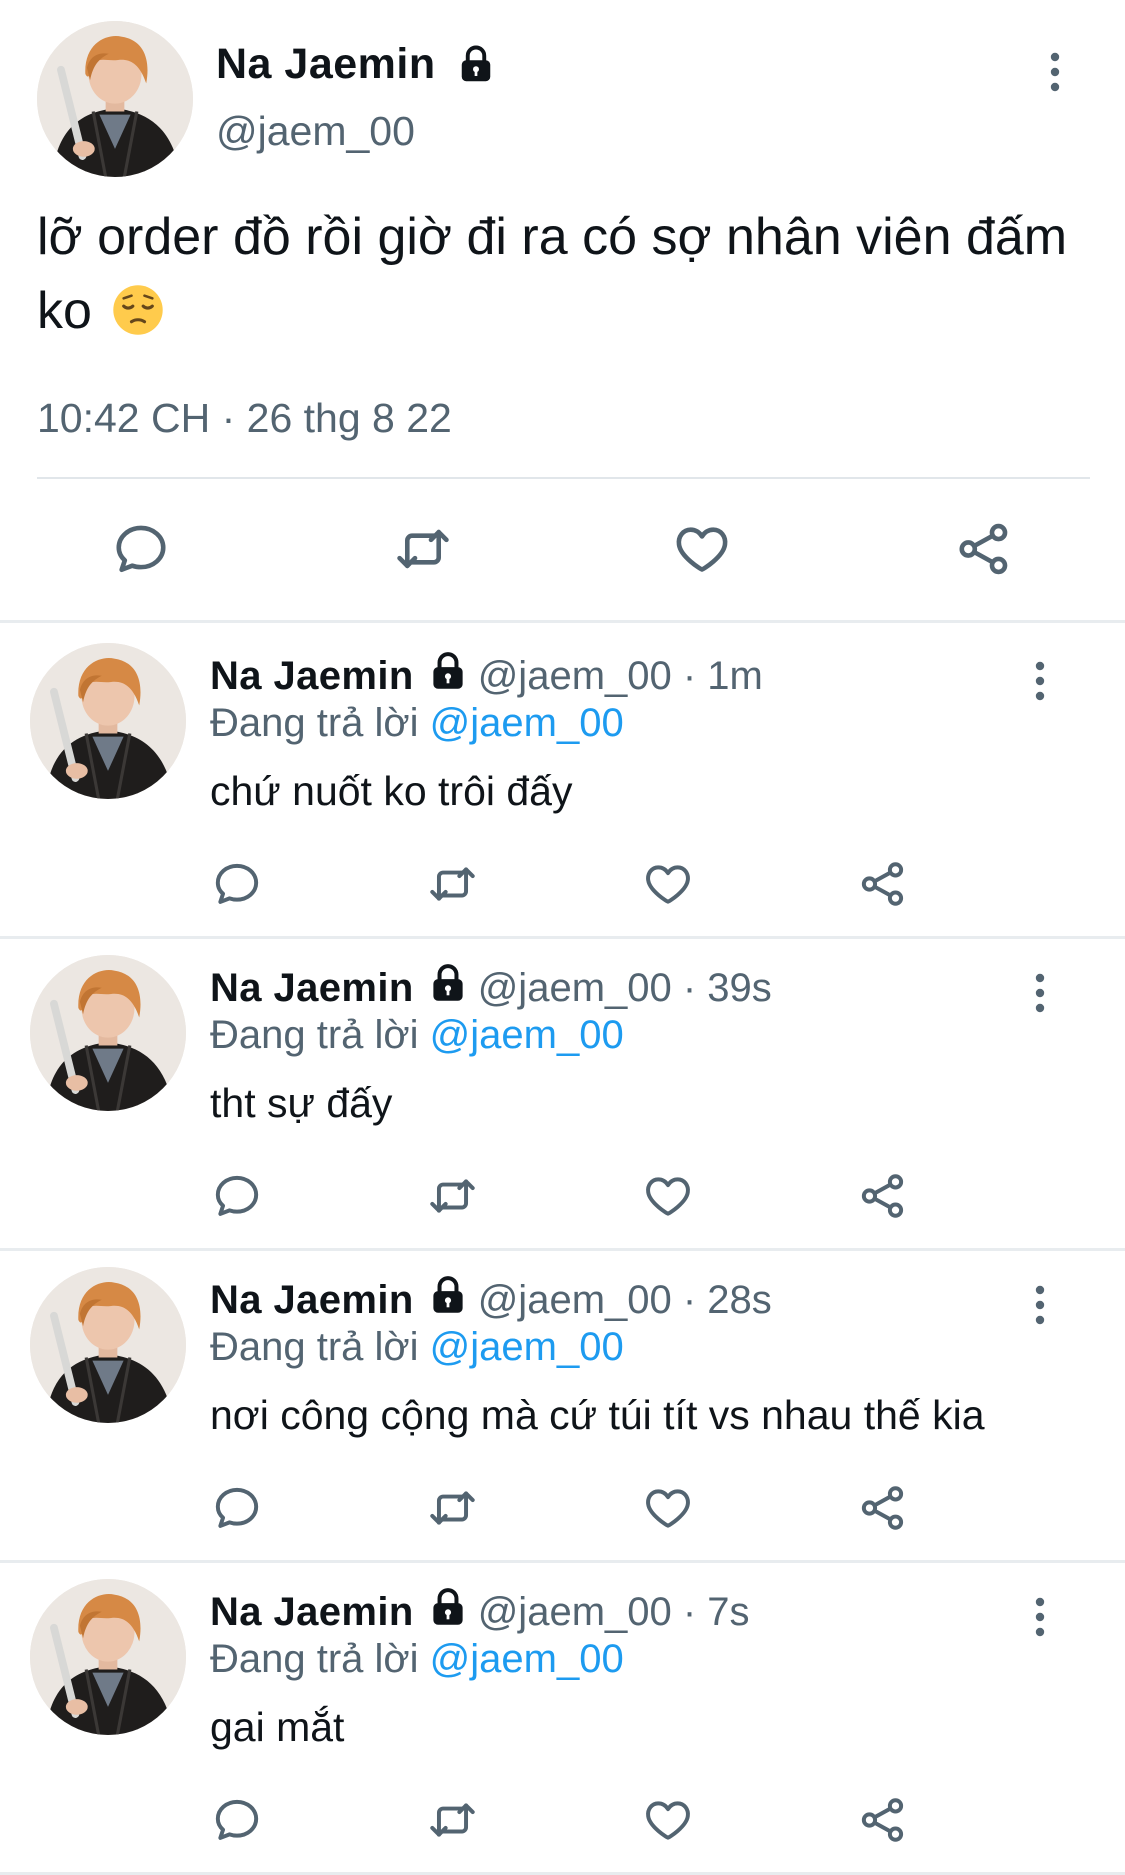 The height and width of the screenshot is (1875, 1125). Describe the element at coordinates (620, 676) in the screenshot. I see `handle-and-time: @jaem_00 · 1m` at that location.